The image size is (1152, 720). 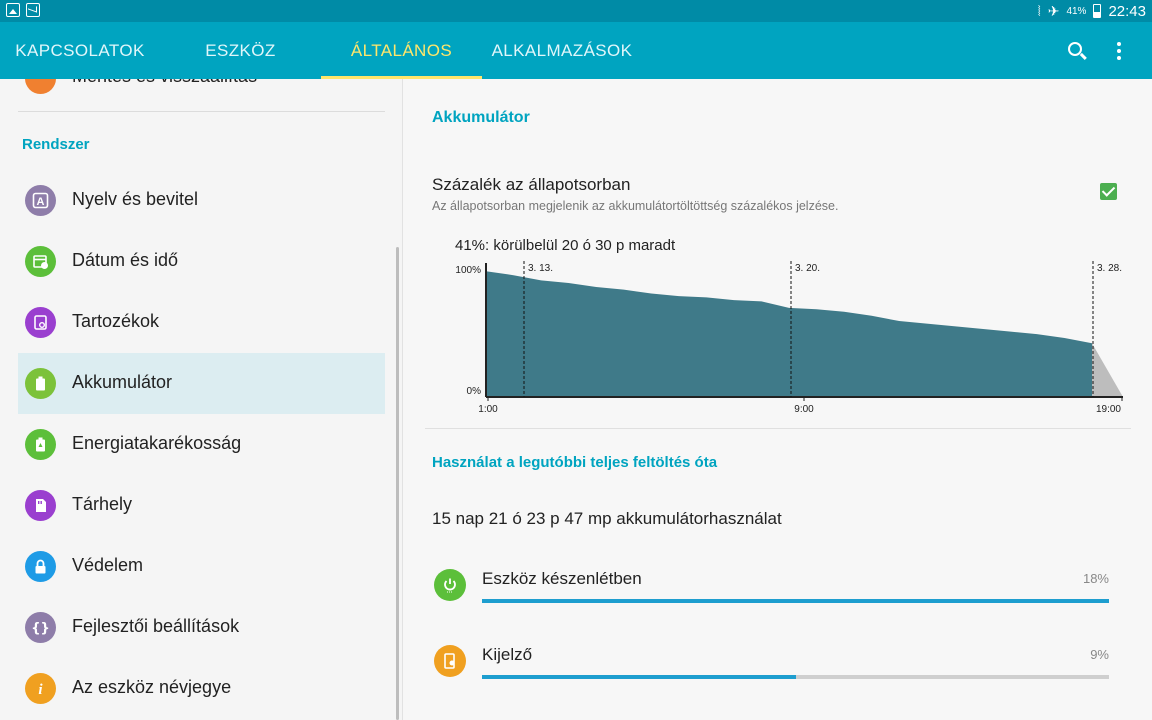 What do you see at coordinates (201, 261) in the screenshot?
I see `sidebar-item-date-time: Dátum és idő` at bounding box center [201, 261].